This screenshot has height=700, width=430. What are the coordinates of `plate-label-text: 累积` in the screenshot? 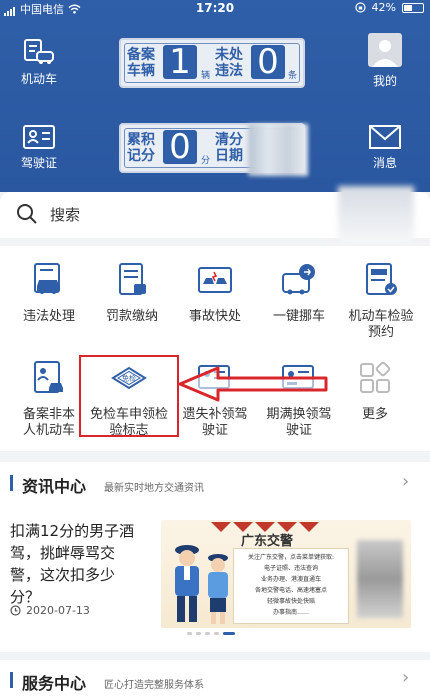 It's located at (141, 140).